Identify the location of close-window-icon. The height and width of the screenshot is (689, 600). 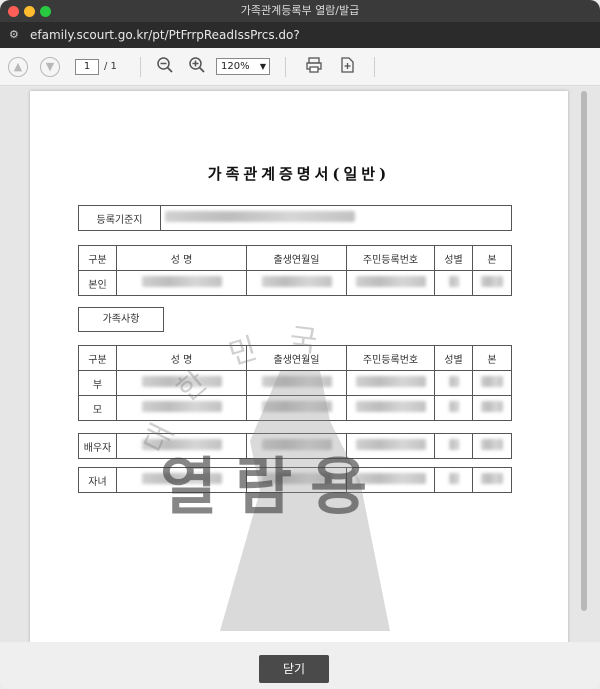
(13, 11).